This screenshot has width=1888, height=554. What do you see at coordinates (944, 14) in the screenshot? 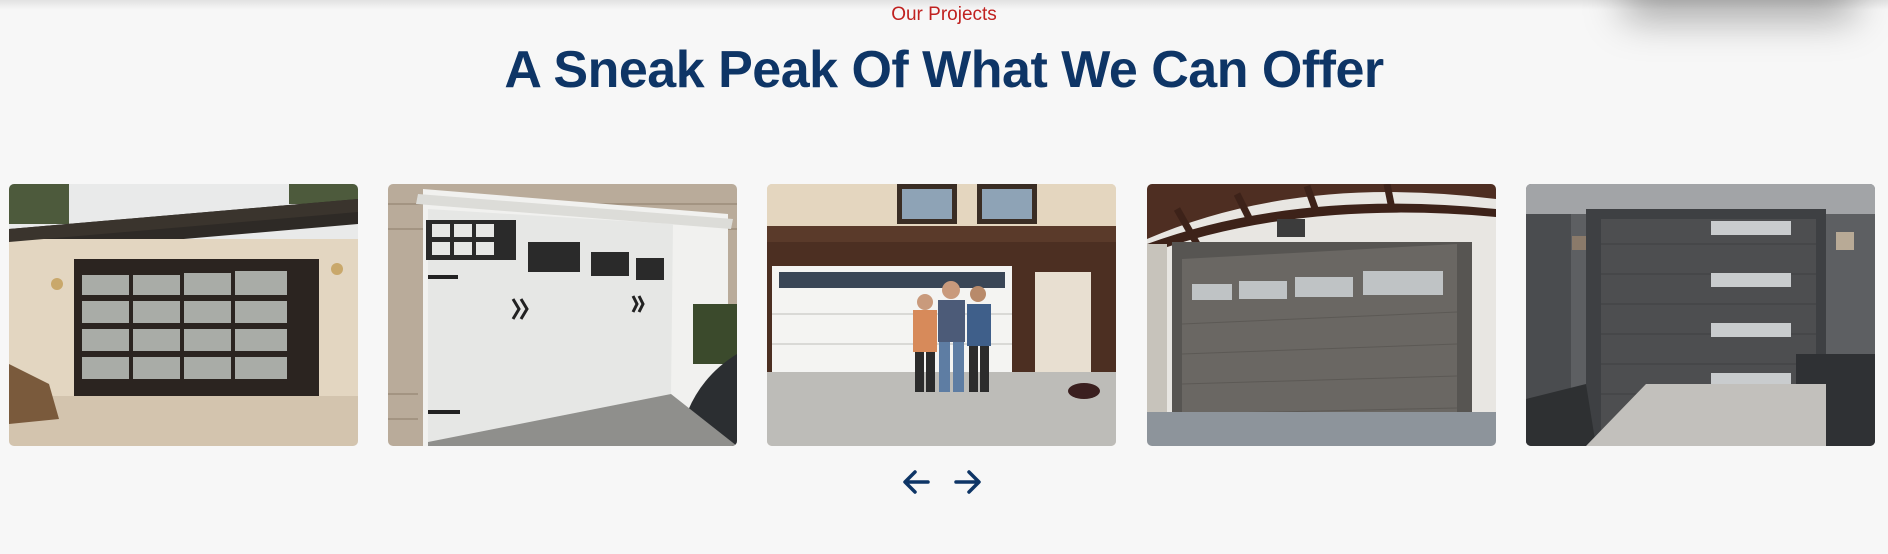
I see `section-eyebrow: Our Projects` at bounding box center [944, 14].